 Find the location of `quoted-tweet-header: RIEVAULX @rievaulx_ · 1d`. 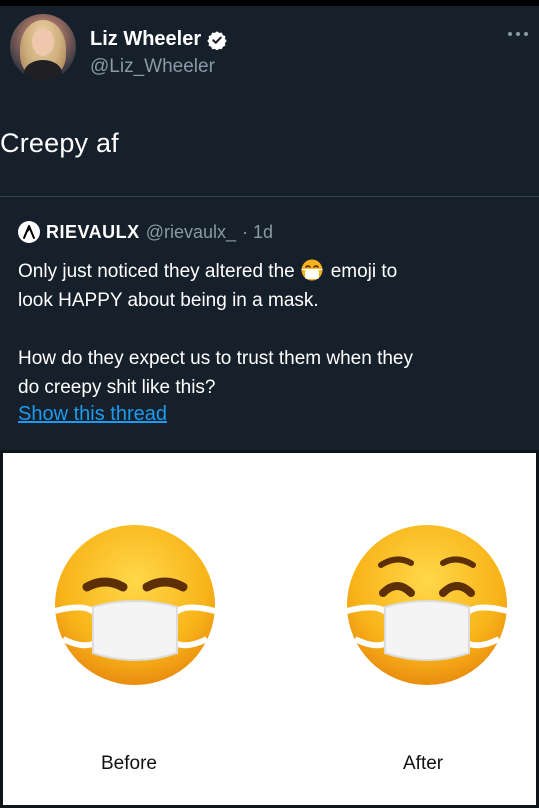

quoted-tweet-header: RIEVAULX @rievaulx_ · 1d is located at coordinates (145, 232).